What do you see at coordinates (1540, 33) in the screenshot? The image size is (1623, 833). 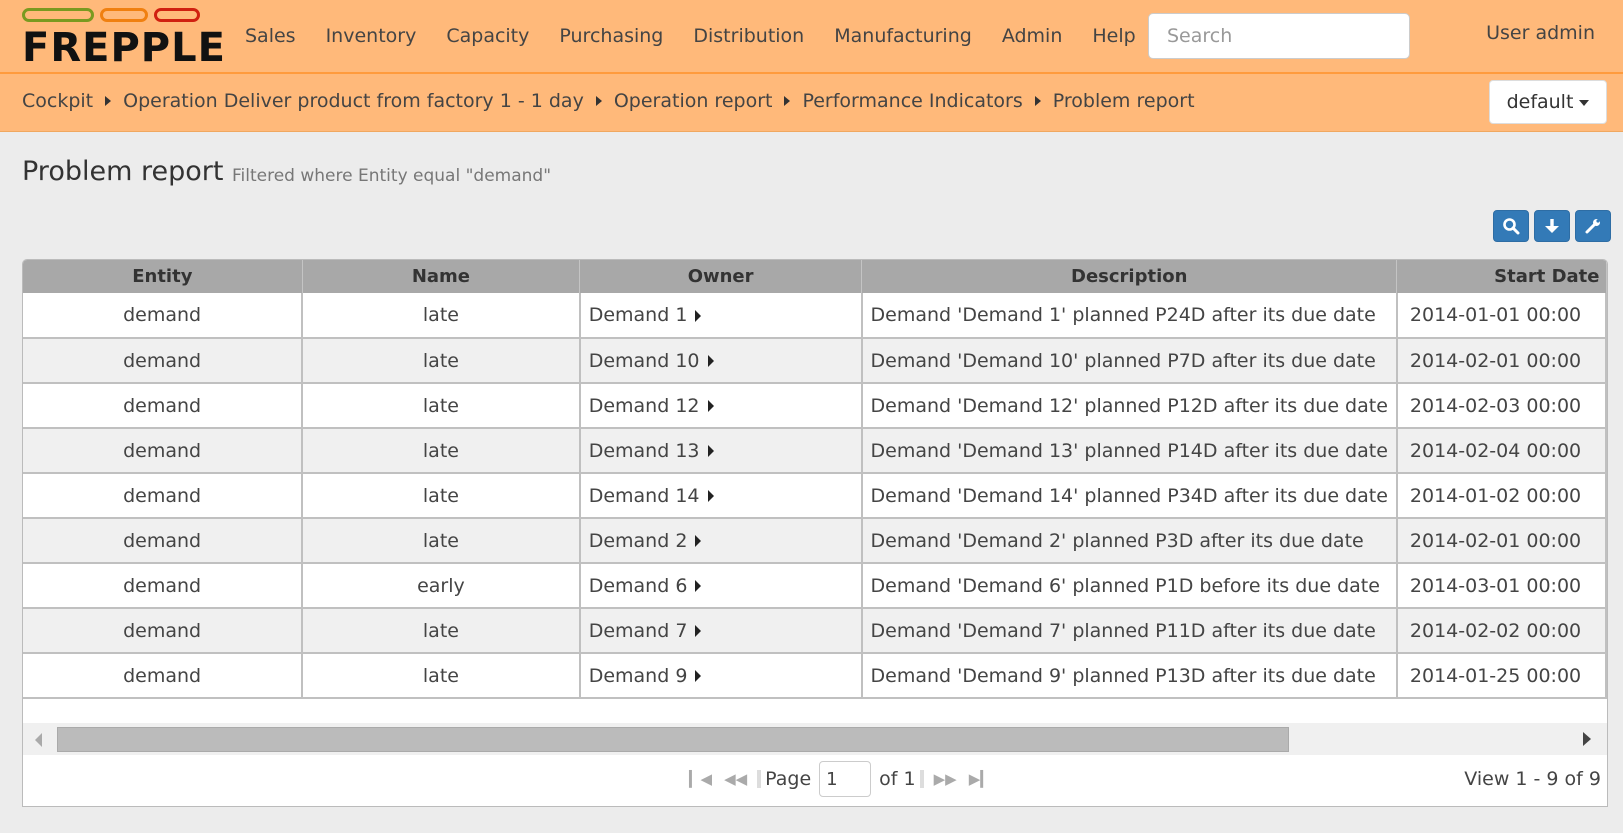 I see `user-menu: User admin` at bounding box center [1540, 33].